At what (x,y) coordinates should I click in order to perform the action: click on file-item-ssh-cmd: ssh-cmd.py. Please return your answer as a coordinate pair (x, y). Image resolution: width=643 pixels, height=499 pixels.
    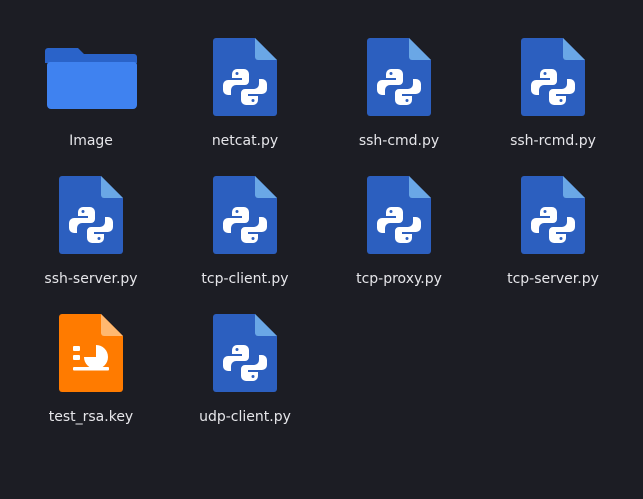
    Looking at the image, I should click on (399, 100).